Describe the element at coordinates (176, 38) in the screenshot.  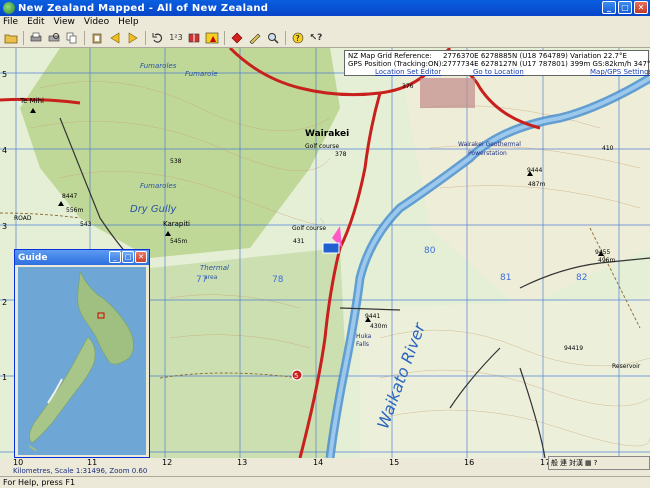
I see `number-icon: 1²3` at that location.